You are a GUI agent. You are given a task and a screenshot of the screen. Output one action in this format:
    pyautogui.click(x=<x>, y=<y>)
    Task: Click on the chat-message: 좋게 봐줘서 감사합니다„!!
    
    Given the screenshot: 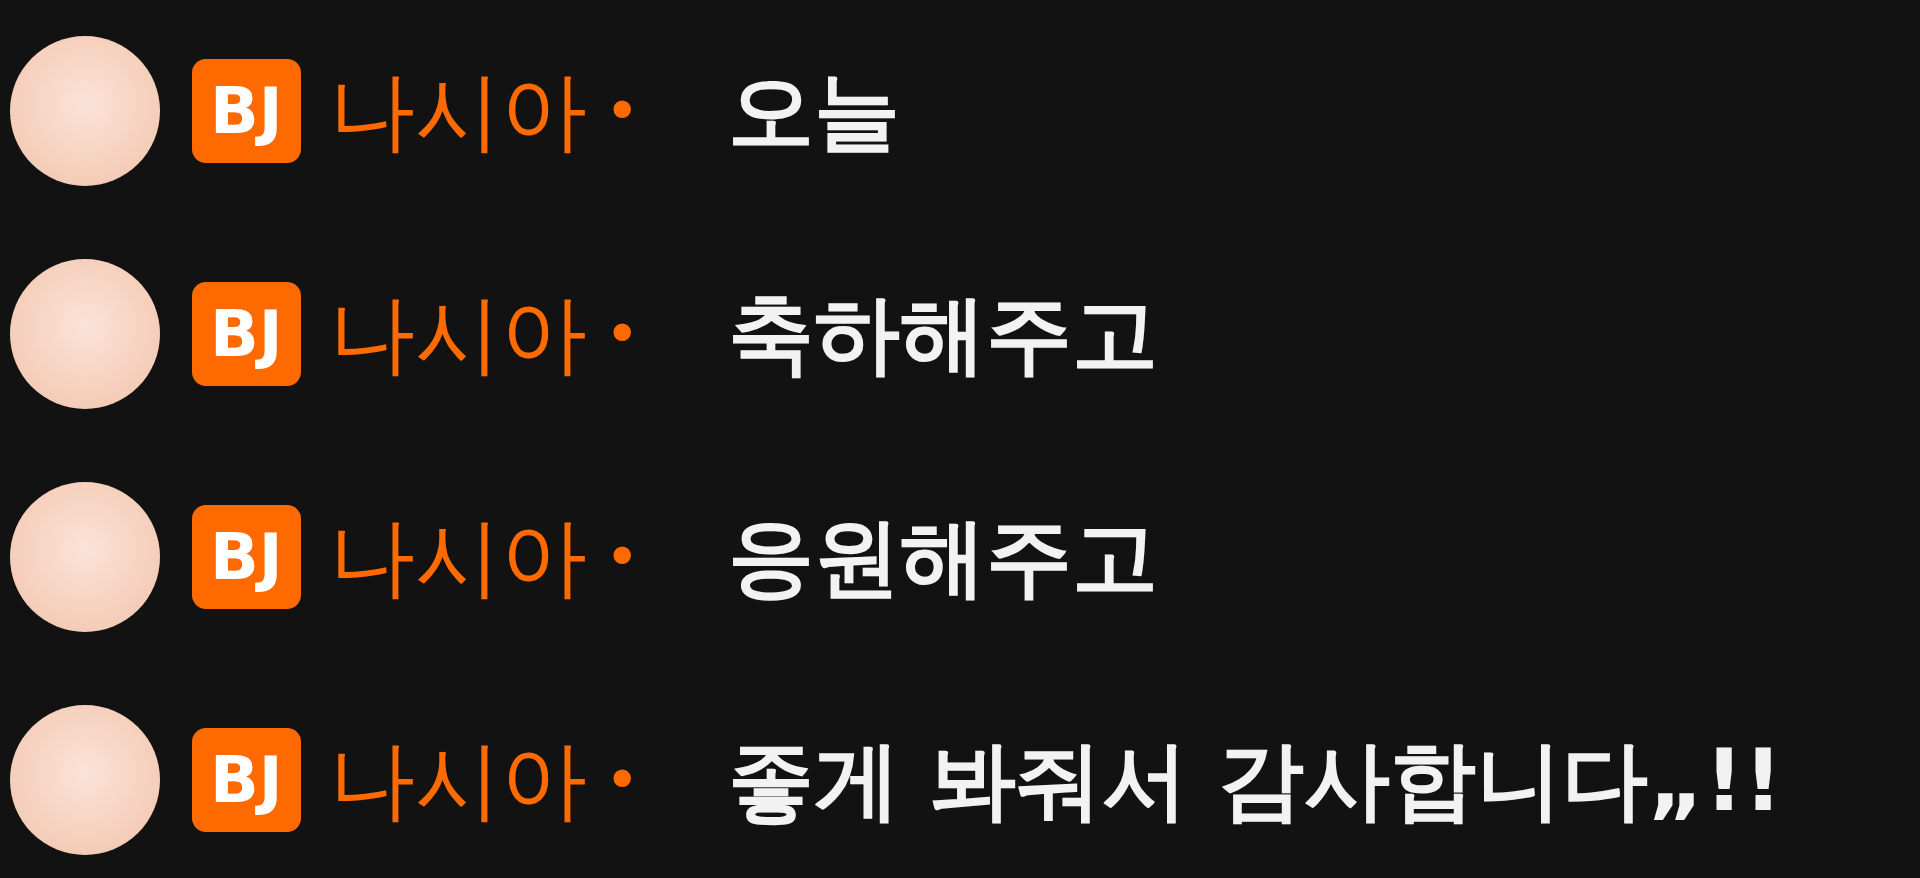 What is the action you would take?
    pyautogui.click(x=1255, y=780)
    